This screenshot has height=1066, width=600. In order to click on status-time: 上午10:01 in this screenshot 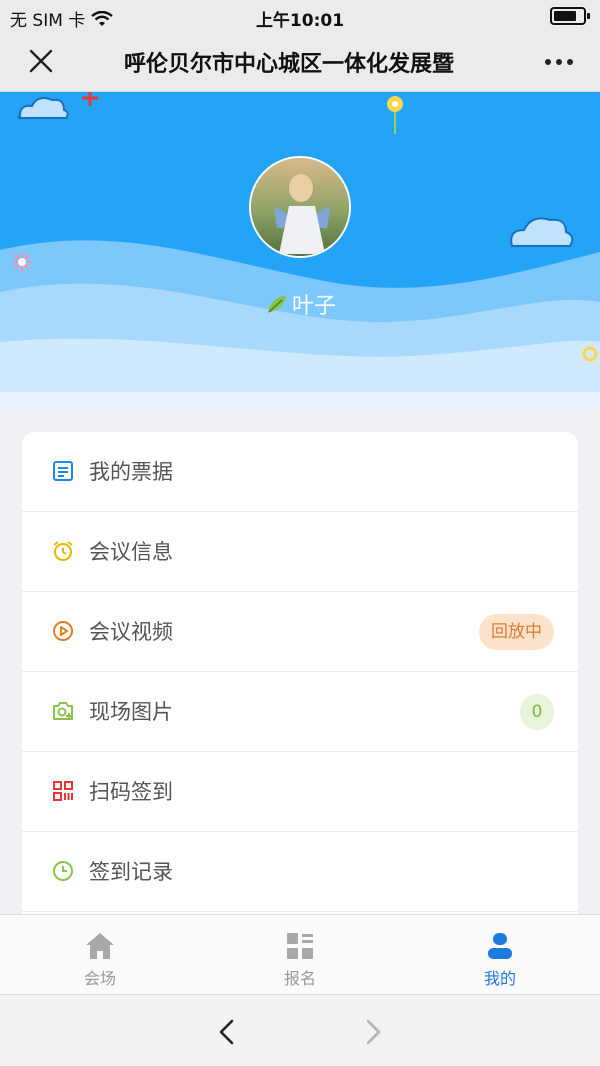, I will do `click(300, 21)`.